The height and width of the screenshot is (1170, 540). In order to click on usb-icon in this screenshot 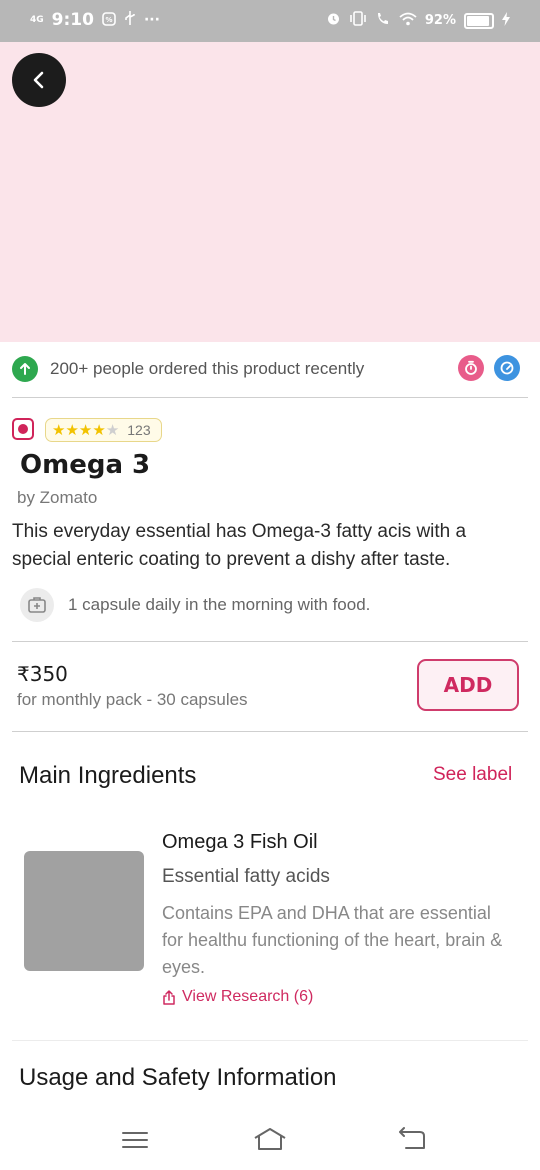, I will do `click(130, 20)`.